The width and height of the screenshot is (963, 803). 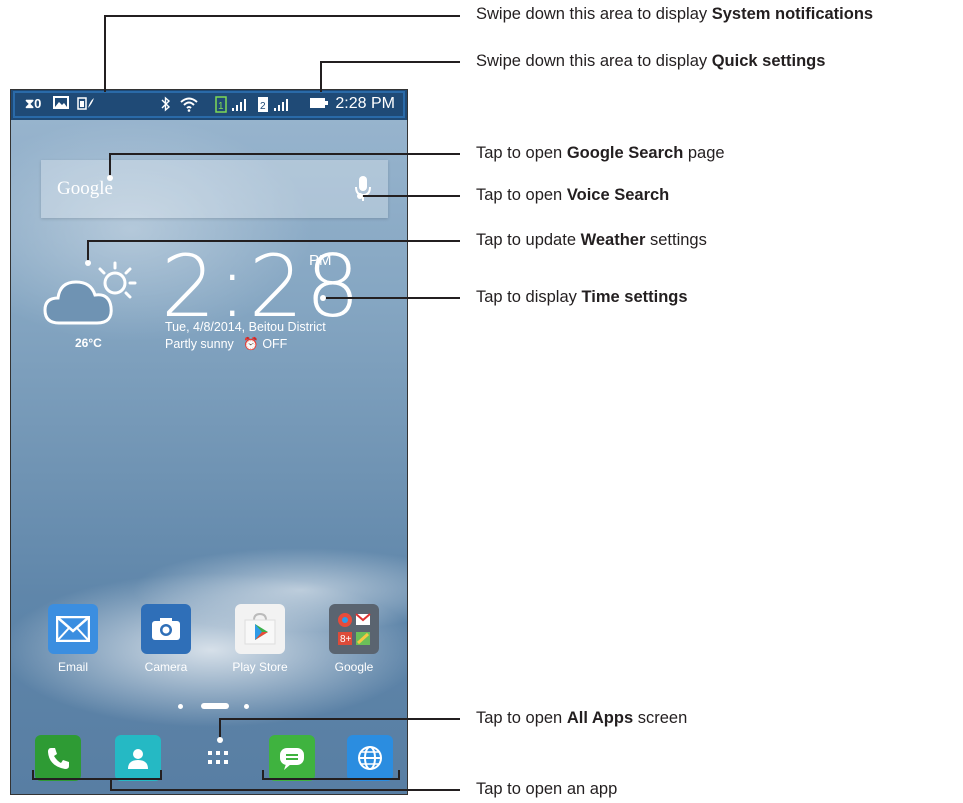 I want to click on app-label: Email, so click(x=72, y=667).